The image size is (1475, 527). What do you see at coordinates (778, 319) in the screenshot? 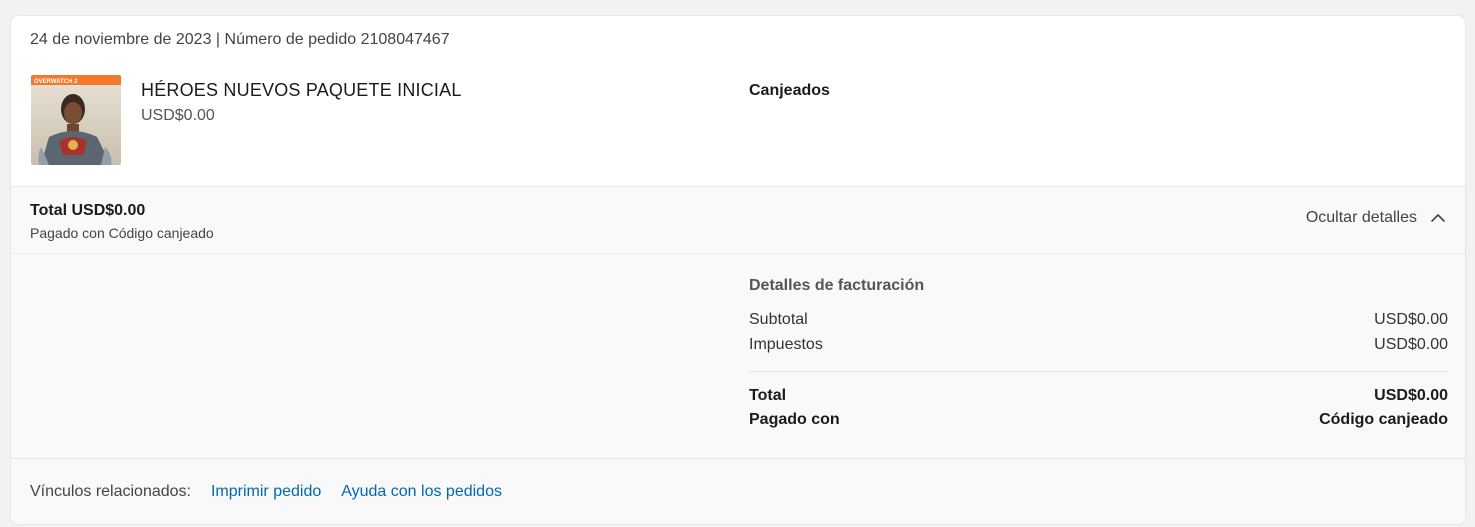
I see `subtotal-label: Subtotal` at bounding box center [778, 319].